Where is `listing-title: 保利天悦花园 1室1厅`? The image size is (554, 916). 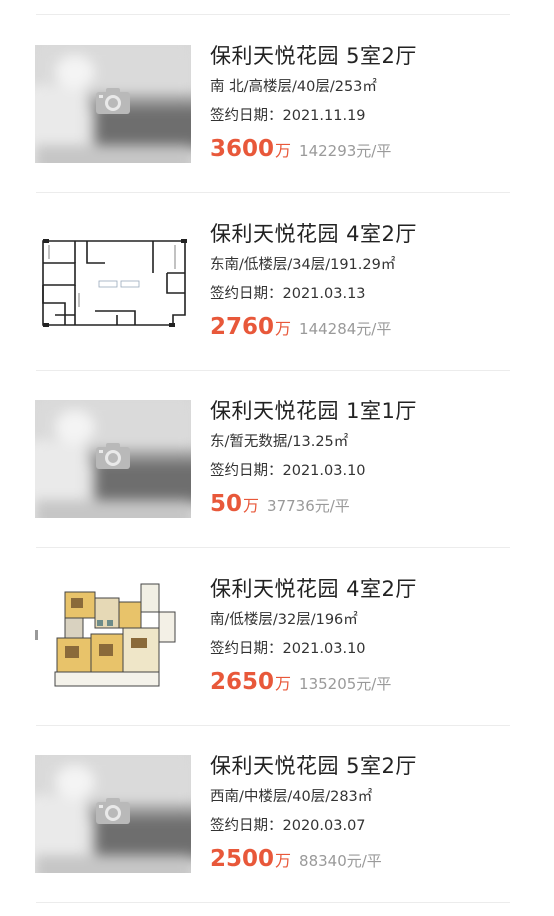 listing-title: 保利天悦花园 1室1厅 is located at coordinates (313, 411).